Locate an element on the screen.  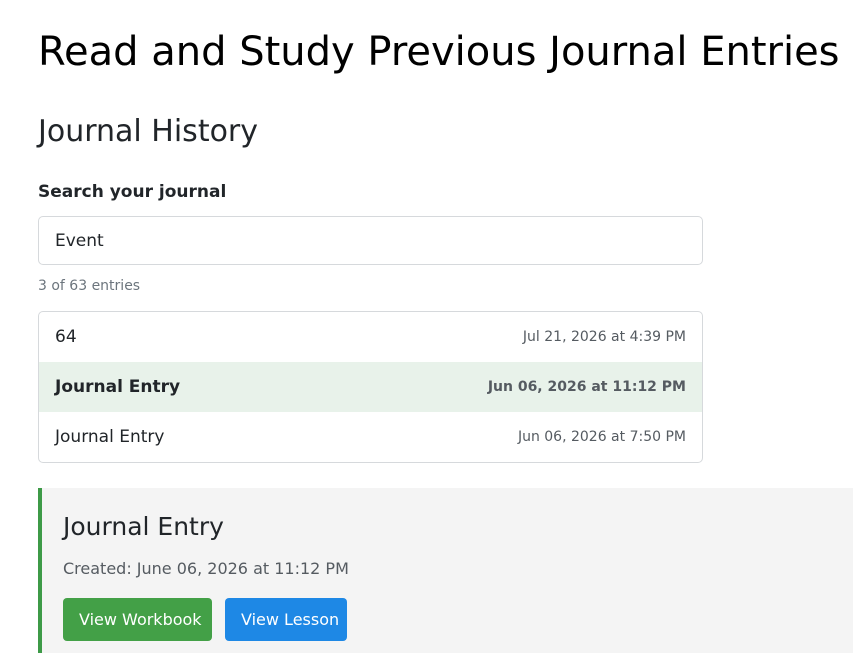
journal-history-heading: Journal History is located at coordinates (148, 131).